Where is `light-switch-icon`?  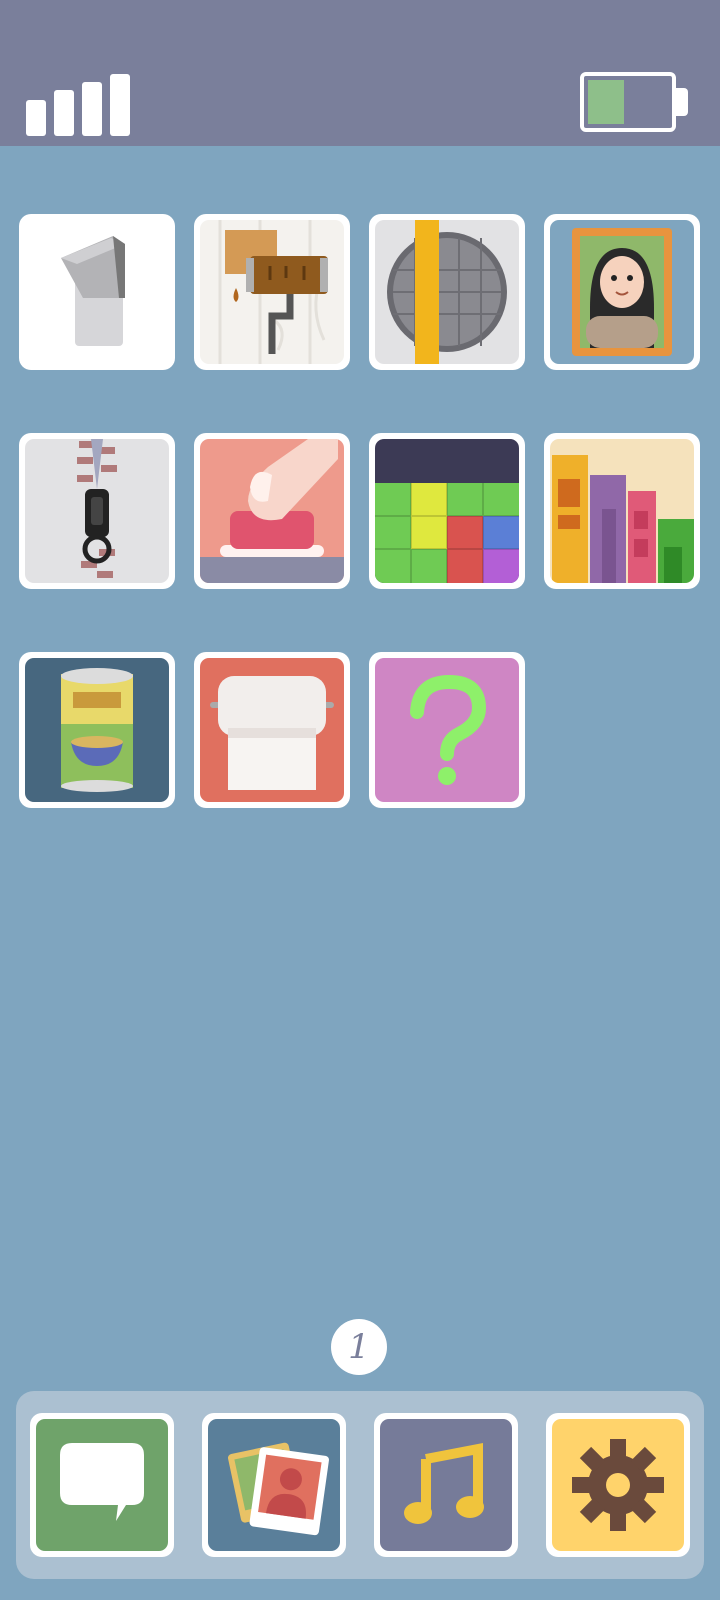 light-switch-icon is located at coordinates (97, 292).